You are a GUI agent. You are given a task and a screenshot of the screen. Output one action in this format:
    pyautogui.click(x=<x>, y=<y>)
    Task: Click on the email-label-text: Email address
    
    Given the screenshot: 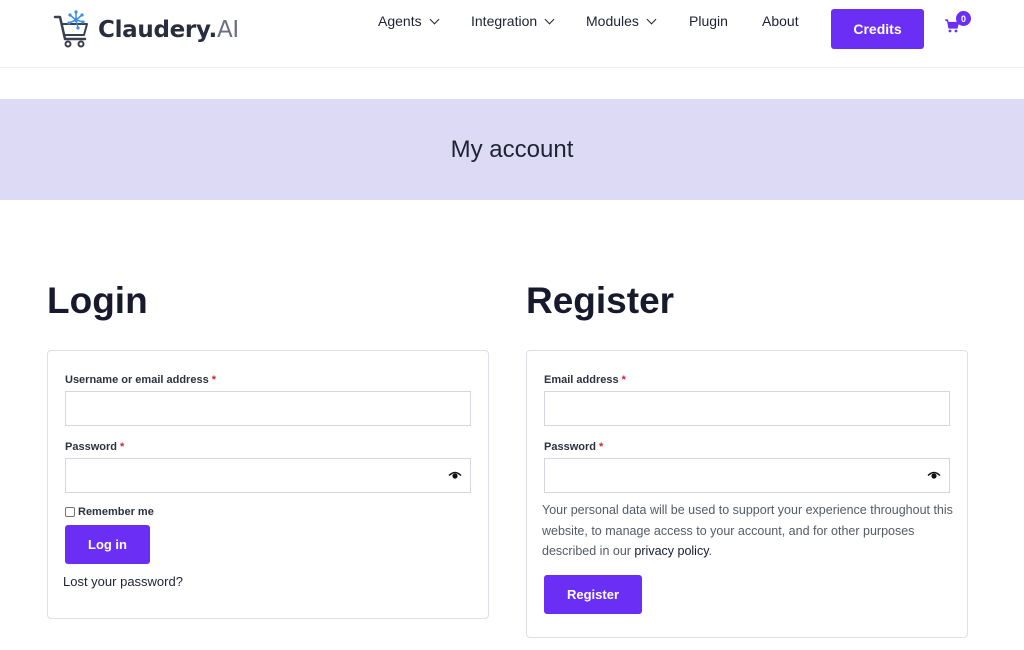 What is the action you would take?
    pyautogui.click(x=581, y=380)
    